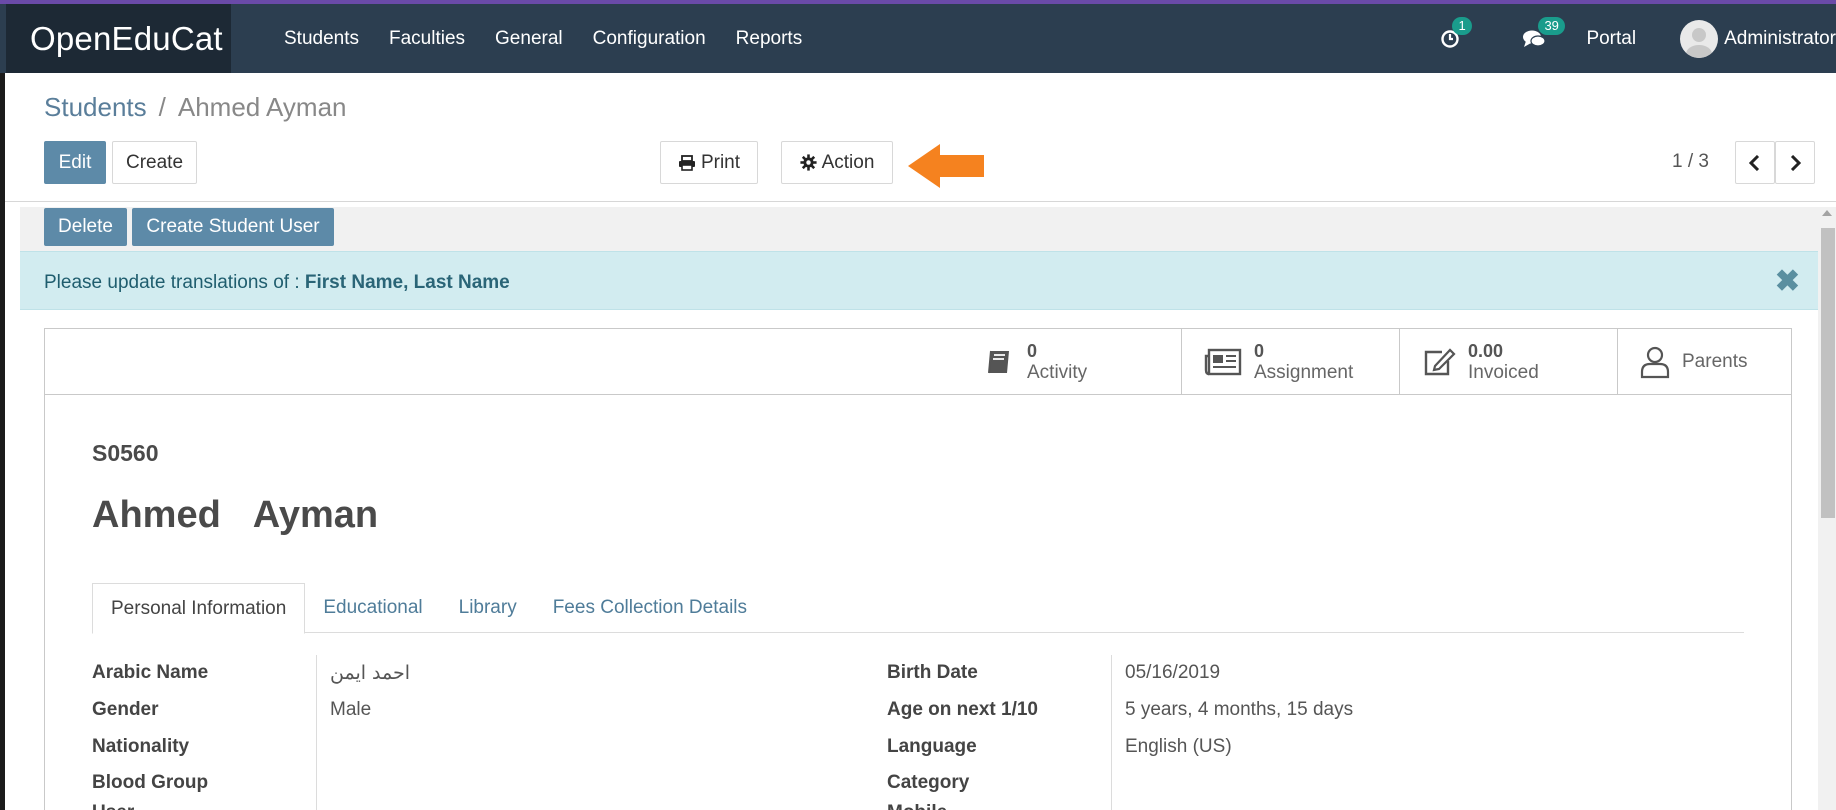 The height and width of the screenshot is (810, 1836). Describe the element at coordinates (917, 806) in the screenshot. I see `field-label: Mobile` at that location.